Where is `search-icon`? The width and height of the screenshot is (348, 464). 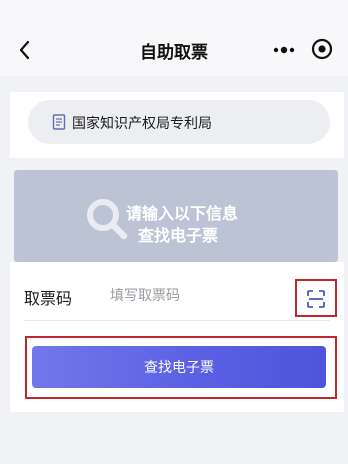 search-icon is located at coordinates (107, 219).